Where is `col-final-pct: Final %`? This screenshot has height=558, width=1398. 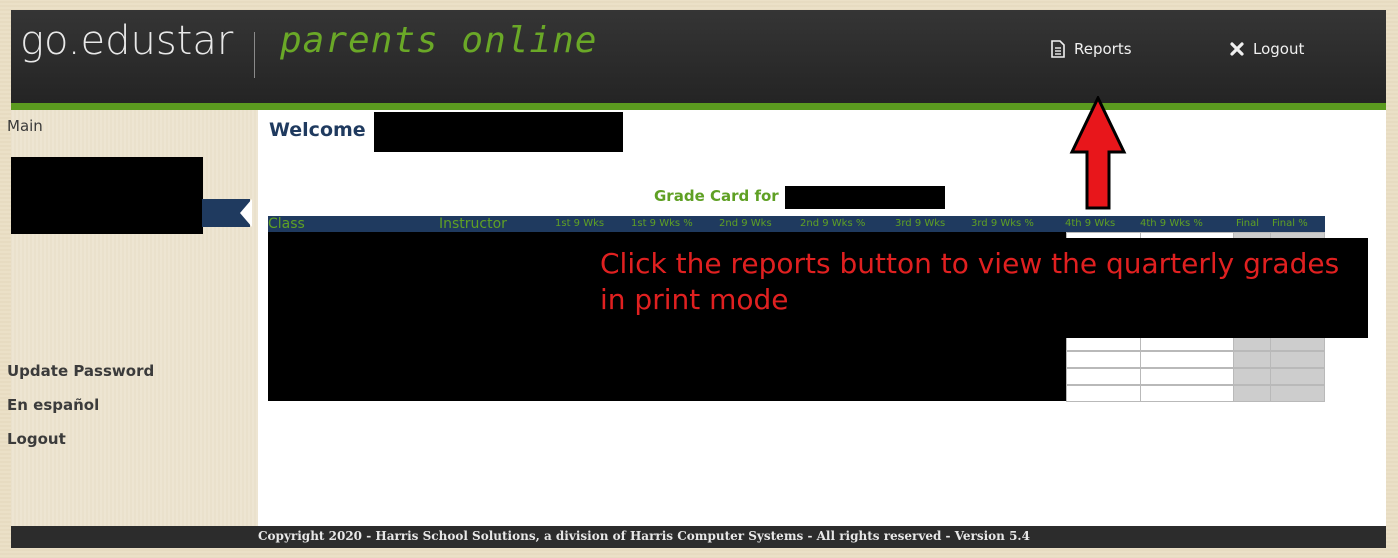
col-final-pct: Final % is located at coordinates (1290, 224).